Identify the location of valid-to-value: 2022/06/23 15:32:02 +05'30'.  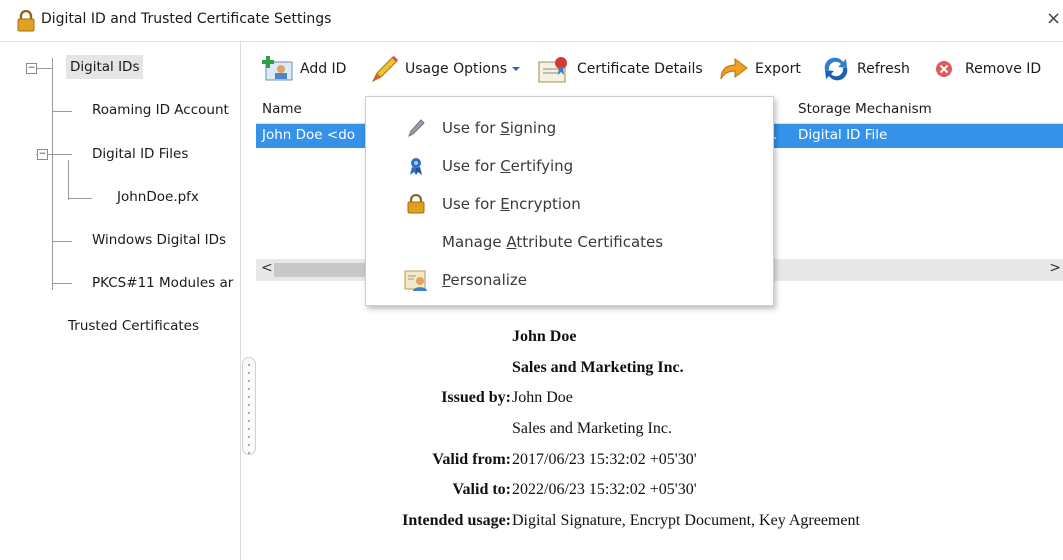
(604, 489).